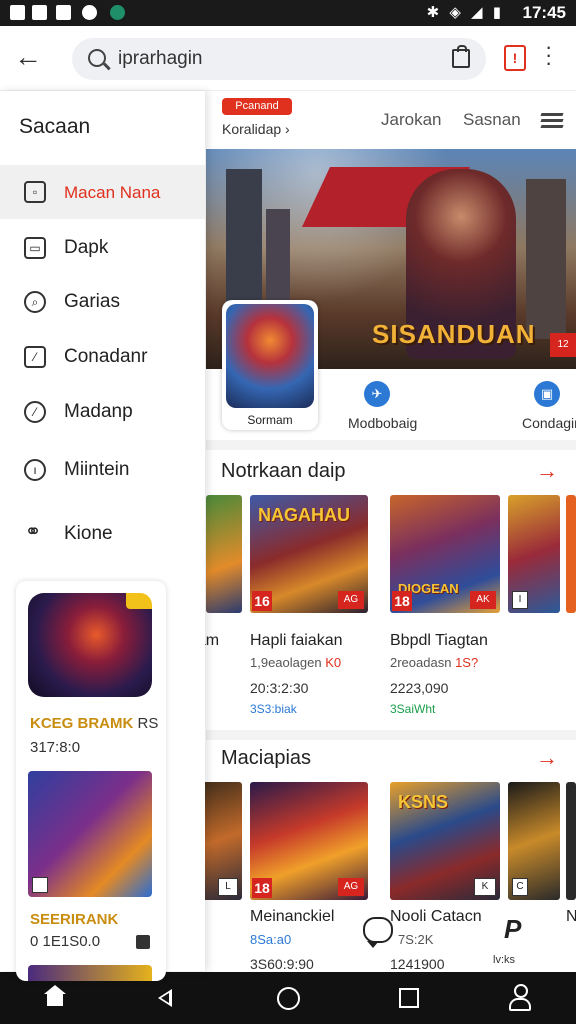  Describe the element at coordinates (28, 57) in the screenshot. I see `back-arrow-icon: ←` at that location.